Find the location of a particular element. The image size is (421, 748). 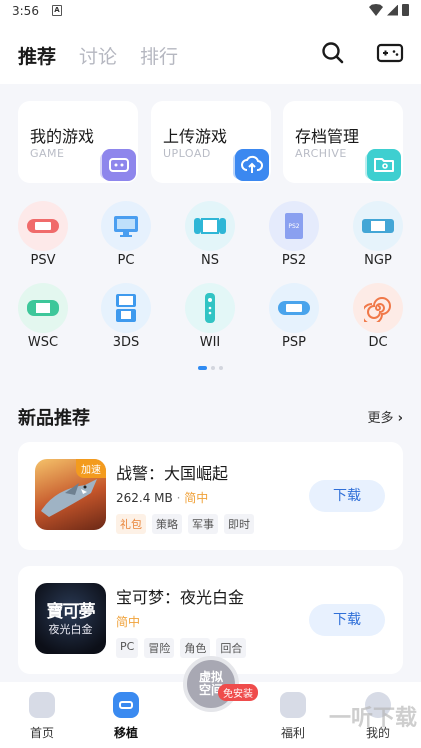

platform-label: WII is located at coordinates (210, 342).